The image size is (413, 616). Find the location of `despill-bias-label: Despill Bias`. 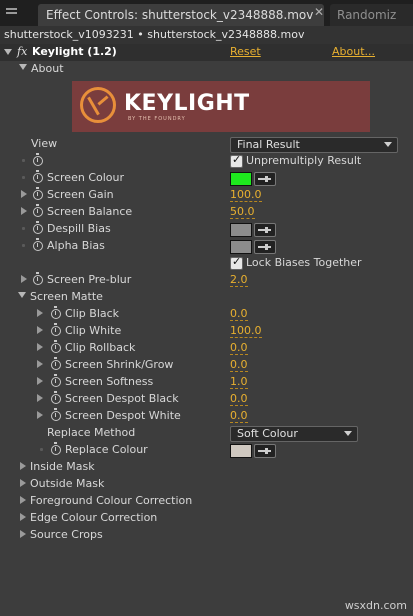

despill-bias-label: Despill Bias is located at coordinates (79, 228).